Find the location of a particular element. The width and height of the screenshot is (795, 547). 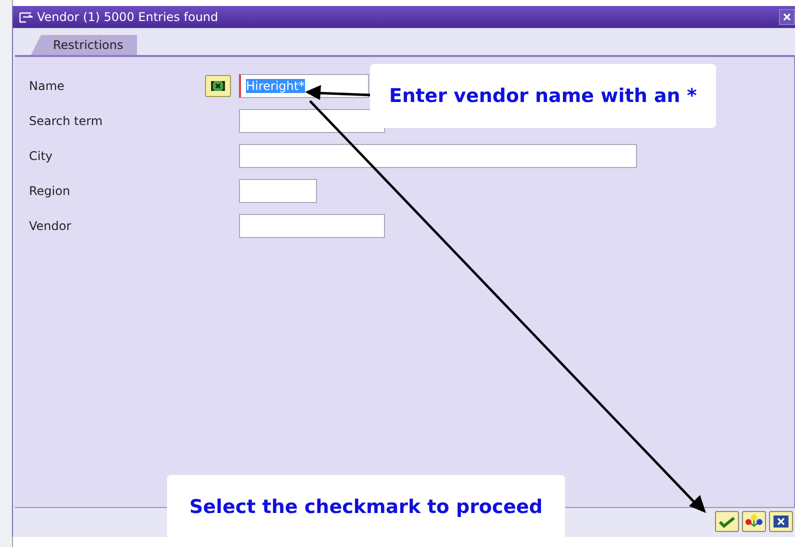

field-label: Vendor is located at coordinates (50, 225).